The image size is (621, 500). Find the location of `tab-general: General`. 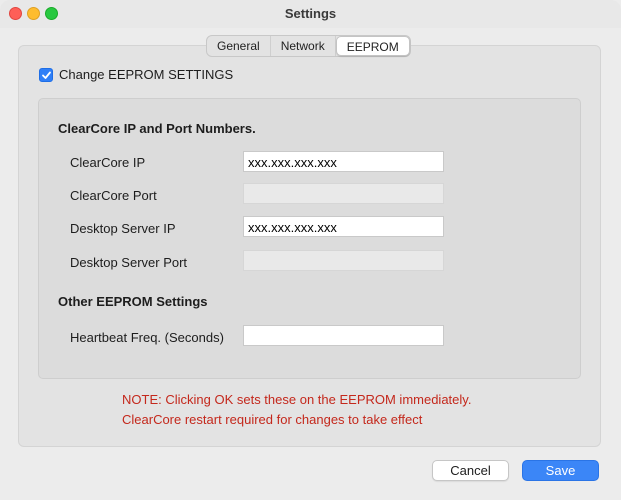

tab-general: General is located at coordinates (239, 46).